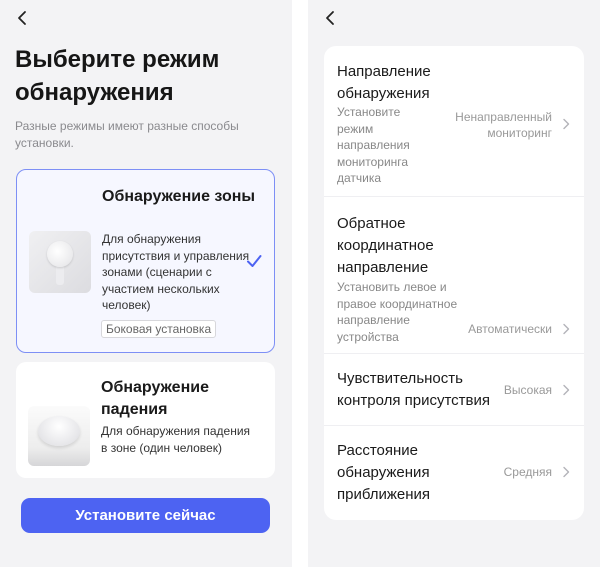  I want to click on install-now-button: Установите сейчас, so click(145, 515).